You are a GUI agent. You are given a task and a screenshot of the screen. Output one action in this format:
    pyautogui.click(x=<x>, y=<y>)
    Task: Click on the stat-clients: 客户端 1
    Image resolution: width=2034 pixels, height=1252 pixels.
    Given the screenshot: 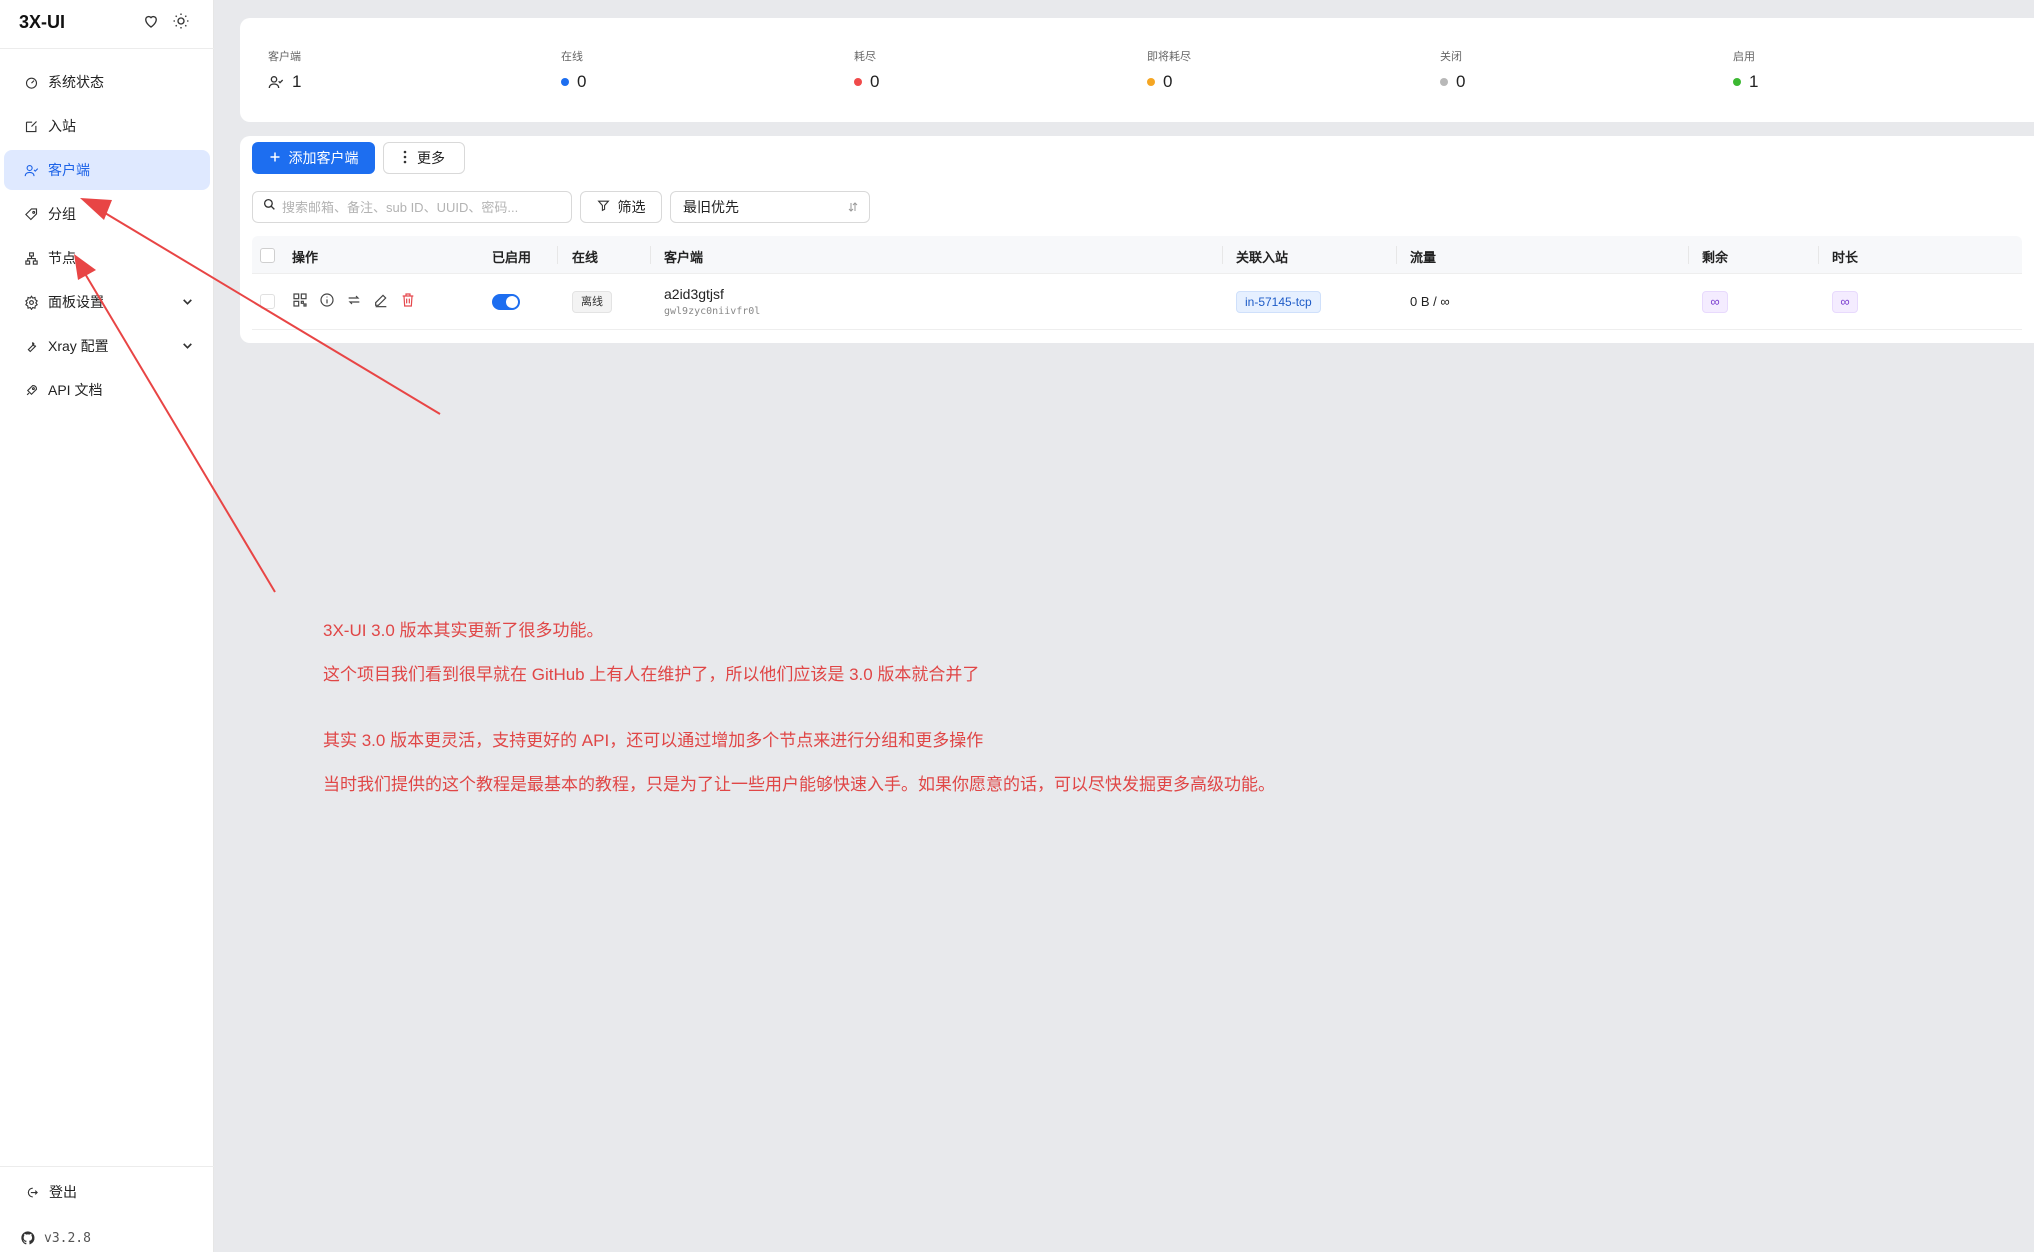 What is the action you would take?
    pyautogui.click(x=284, y=70)
    